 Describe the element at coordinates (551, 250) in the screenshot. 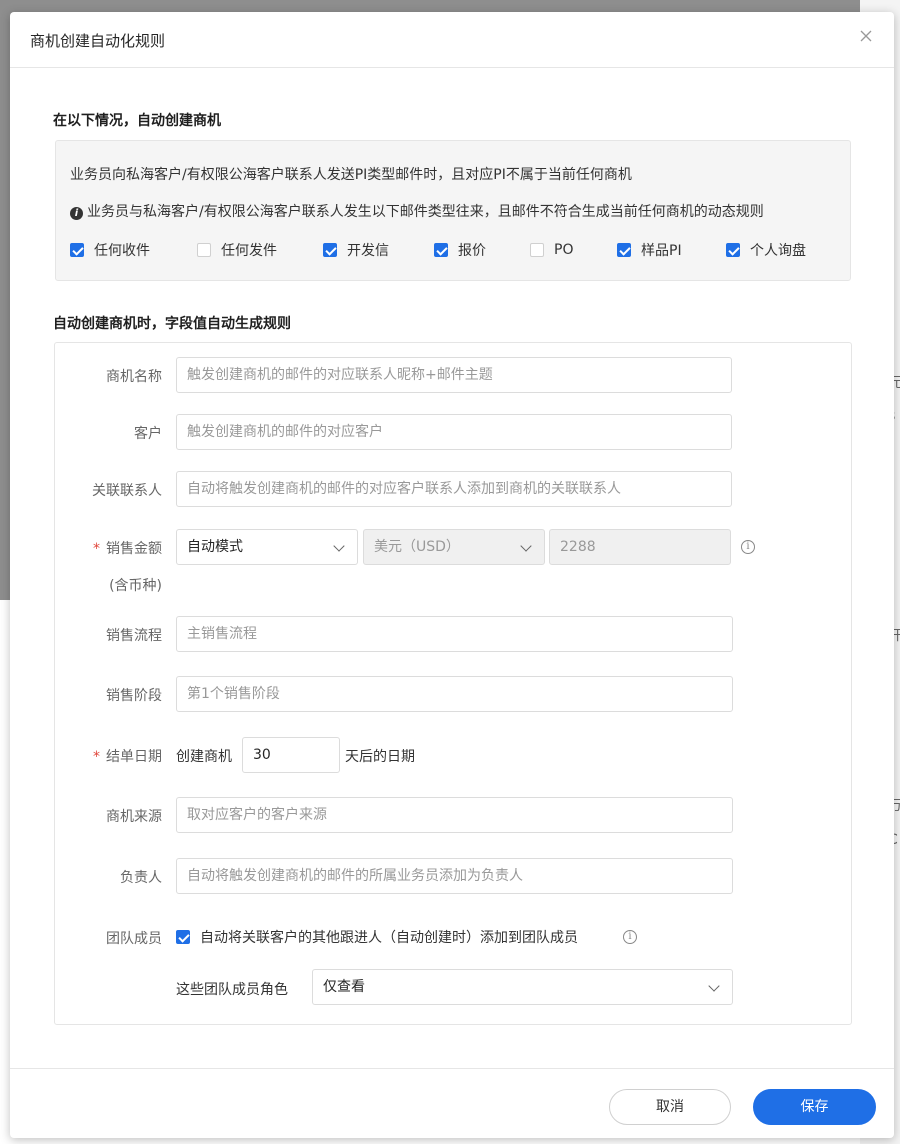

I see `checkbox-po: PO` at that location.